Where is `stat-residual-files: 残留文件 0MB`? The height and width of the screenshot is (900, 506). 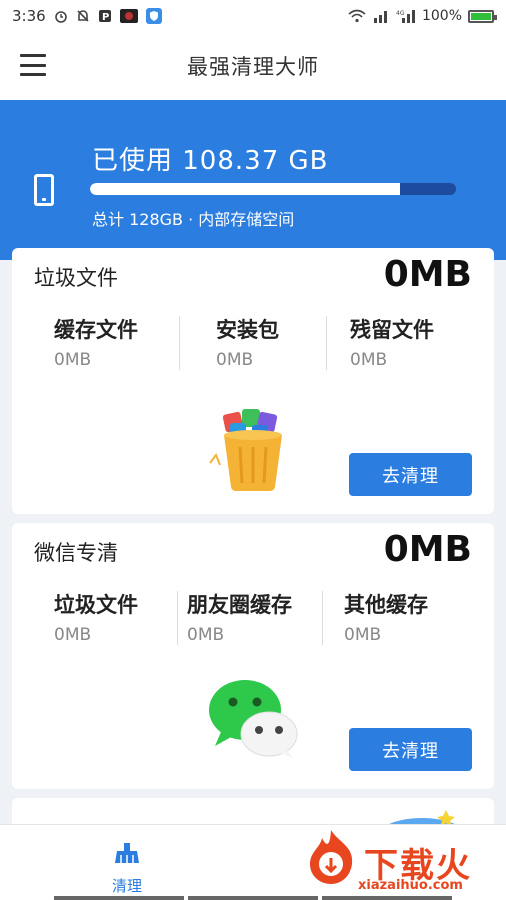 stat-residual-files: 残留文件 0MB is located at coordinates (392, 344).